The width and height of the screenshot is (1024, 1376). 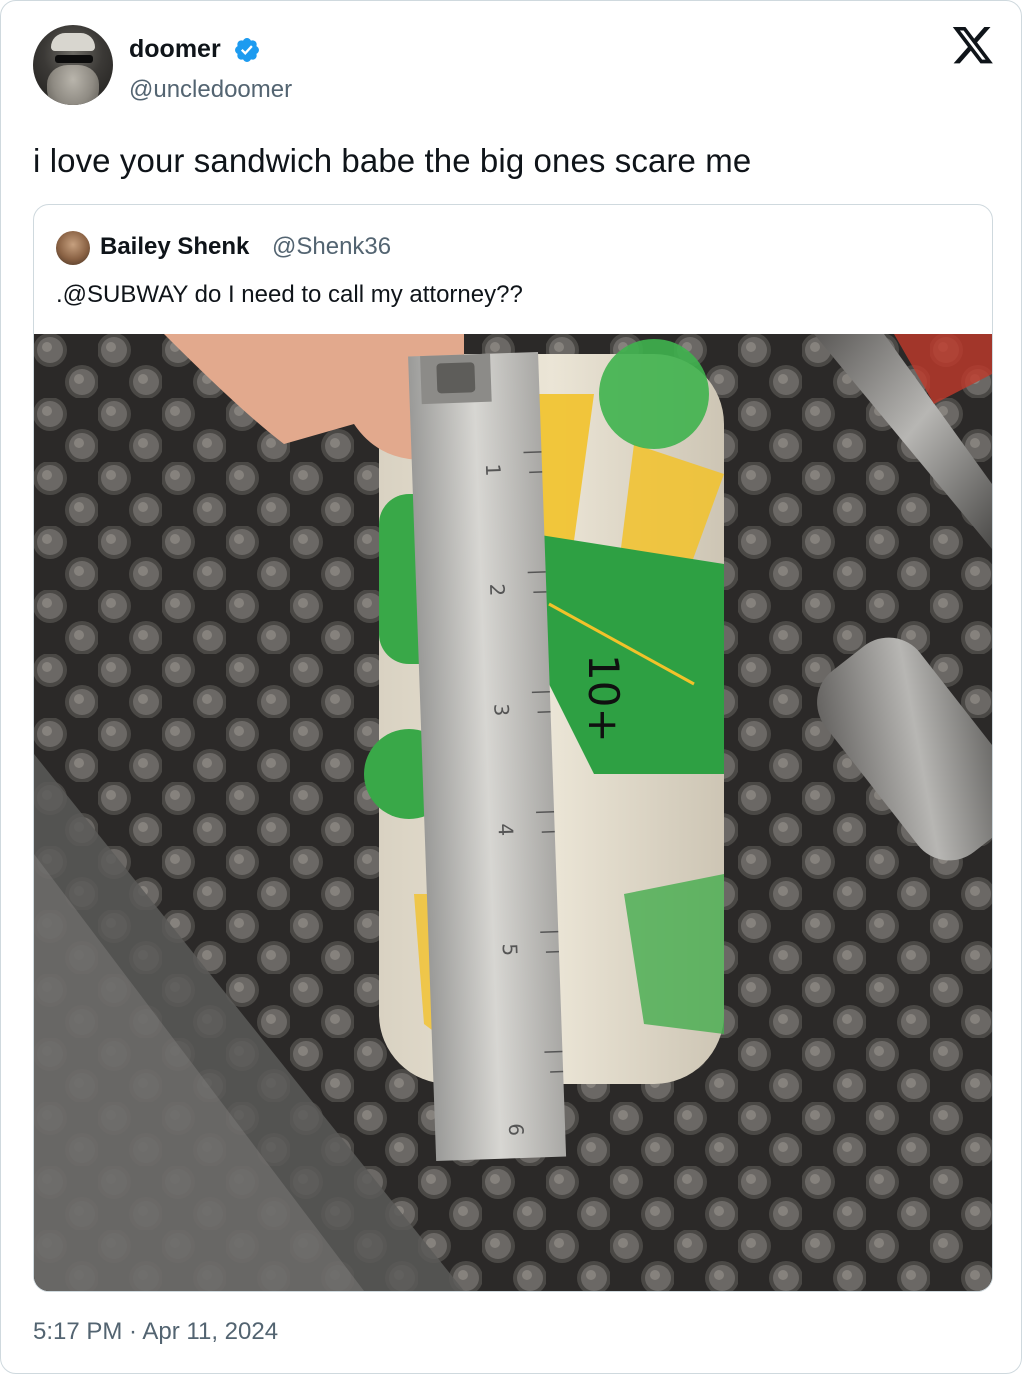 What do you see at coordinates (73, 42) in the screenshot?
I see `avatar-cap` at bounding box center [73, 42].